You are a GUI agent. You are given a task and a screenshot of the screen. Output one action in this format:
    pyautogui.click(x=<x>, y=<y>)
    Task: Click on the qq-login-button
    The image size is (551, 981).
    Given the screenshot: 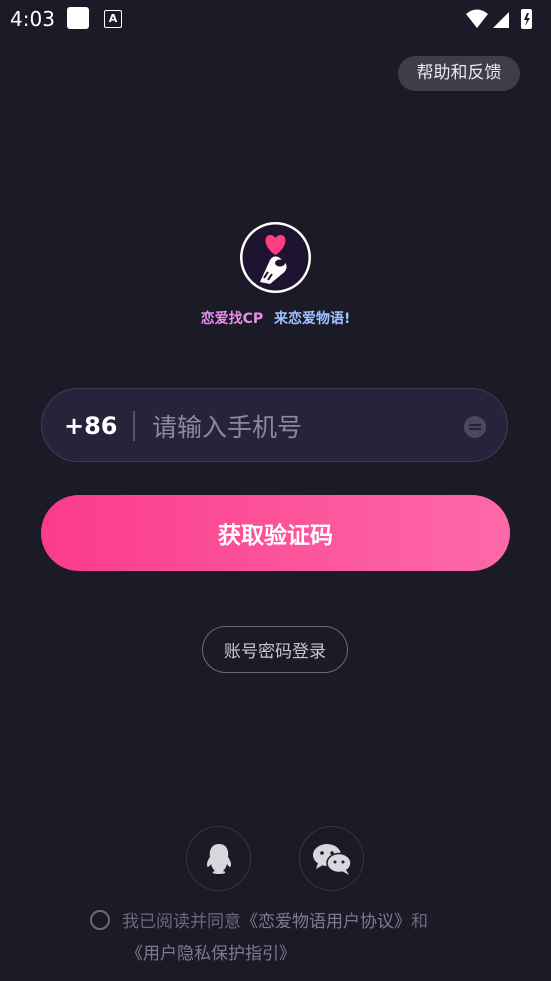 What is the action you would take?
    pyautogui.click(x=218, y=858)
    